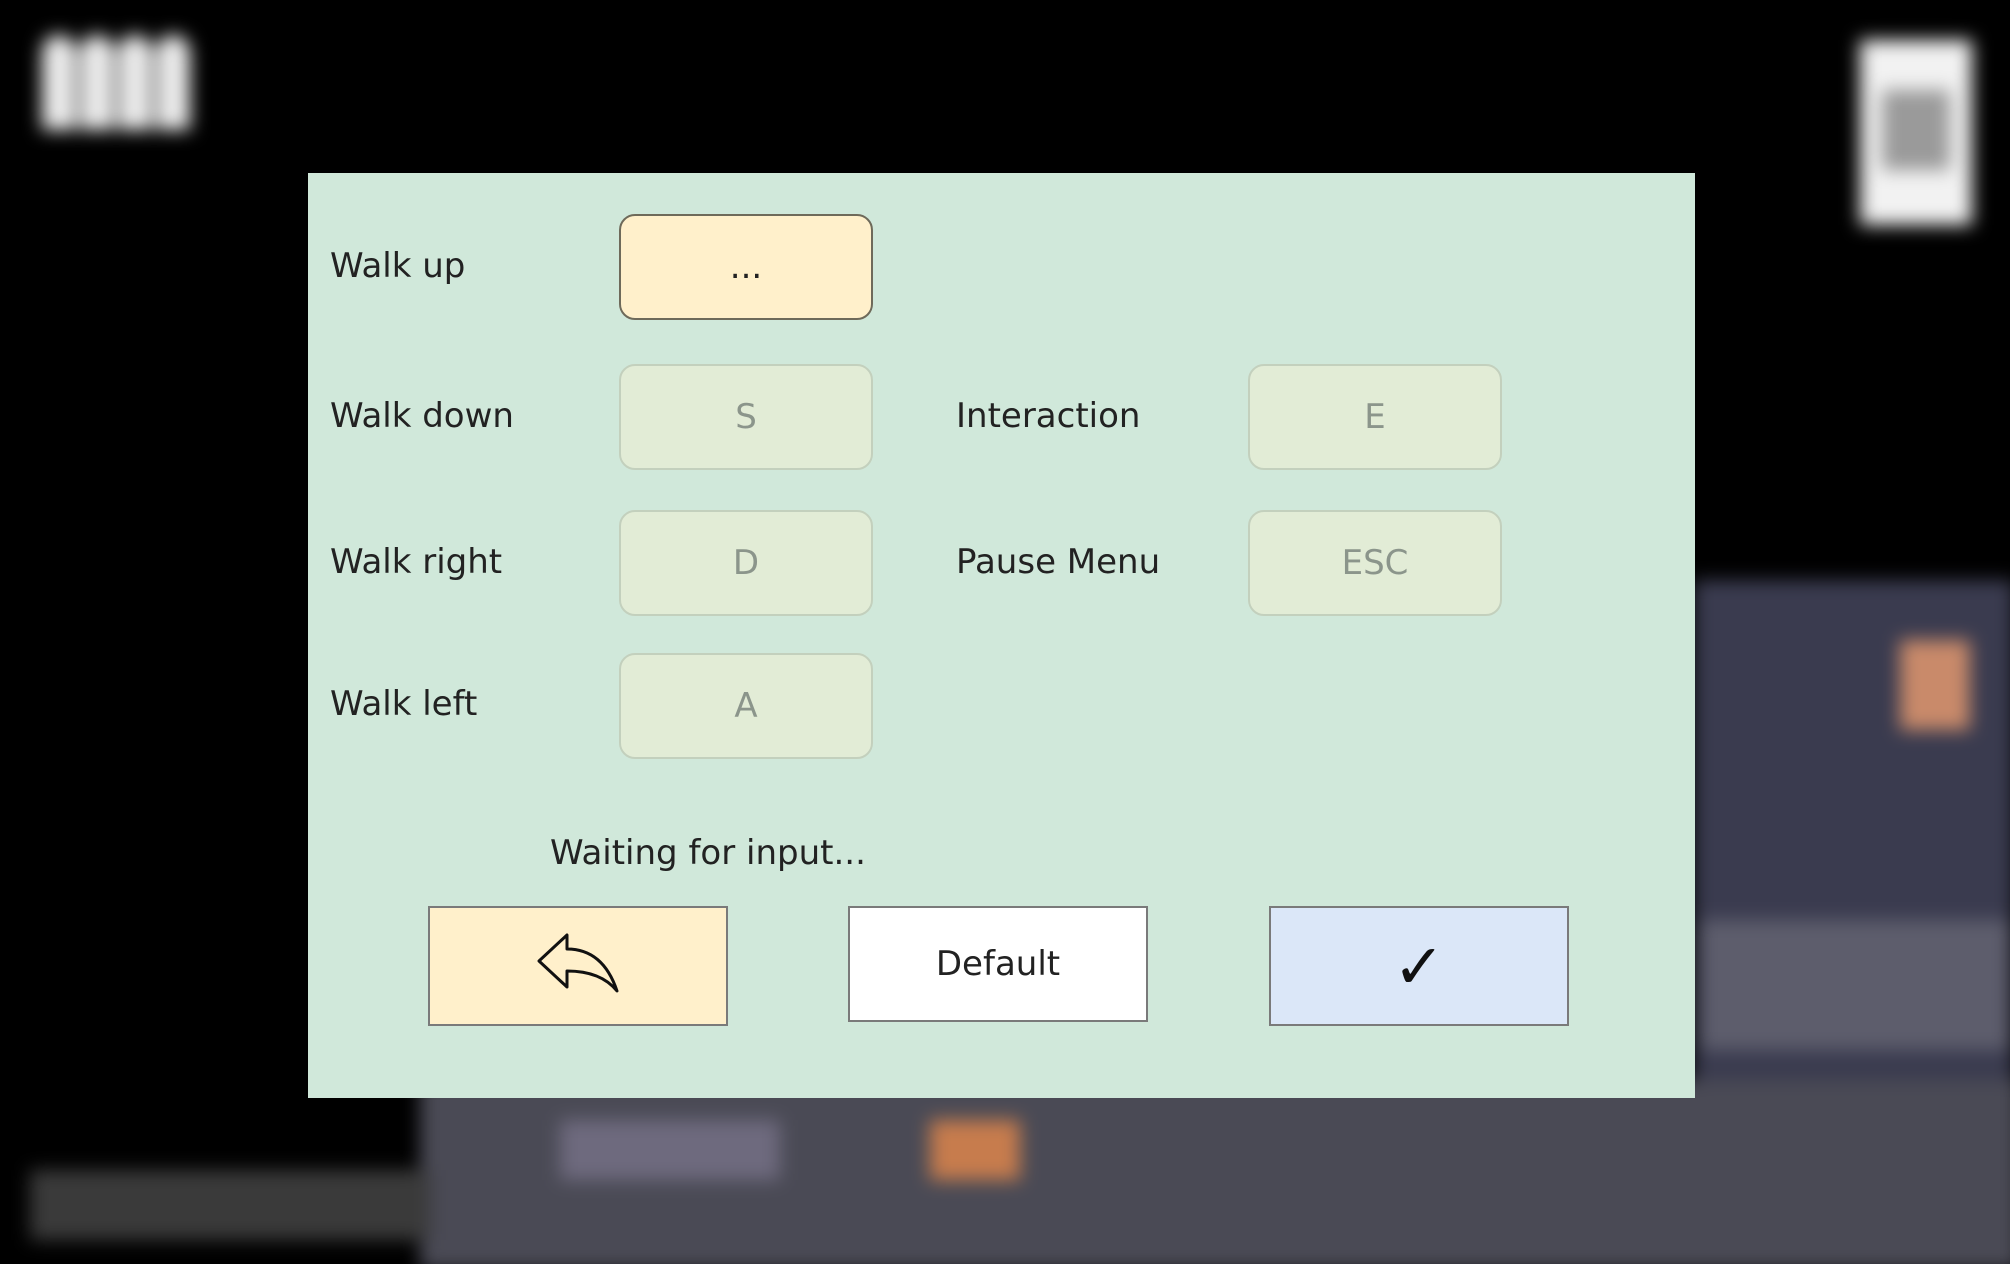 Image resolution: width=2010 pixels, height=1264 pixels. I want to click on key-interaction-button: E, so click(1375, 417).